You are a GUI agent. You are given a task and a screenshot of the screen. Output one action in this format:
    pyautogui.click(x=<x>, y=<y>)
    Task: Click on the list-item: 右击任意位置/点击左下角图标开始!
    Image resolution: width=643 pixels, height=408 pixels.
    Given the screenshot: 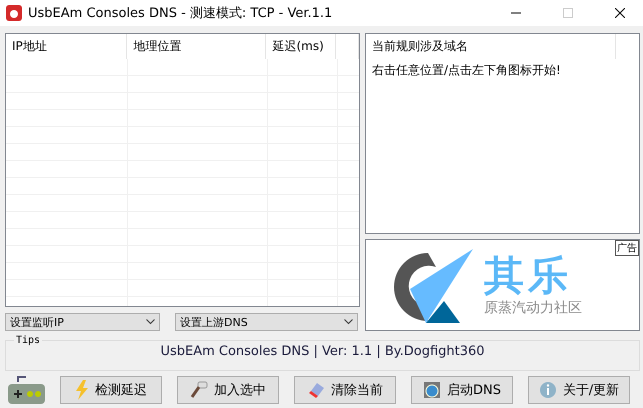 What is the action you would take?
    pyautogui.click(x=466, y=70)
    